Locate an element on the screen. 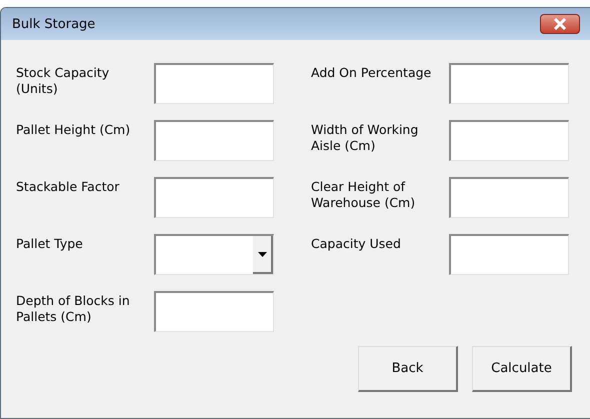 This screenshot has width=590, height=419. caret-icon is located at coordinates (262, 254).